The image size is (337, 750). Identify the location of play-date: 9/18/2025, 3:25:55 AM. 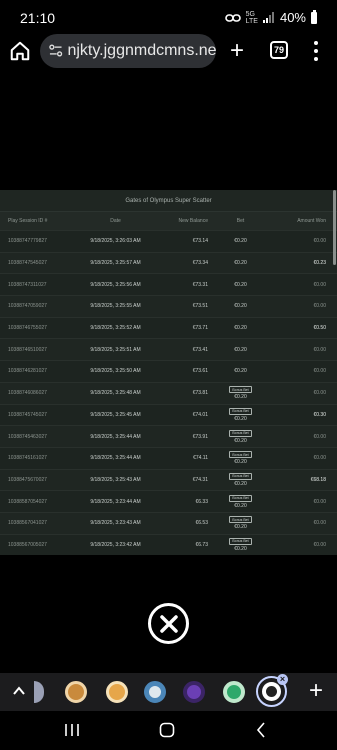
(115, 306).